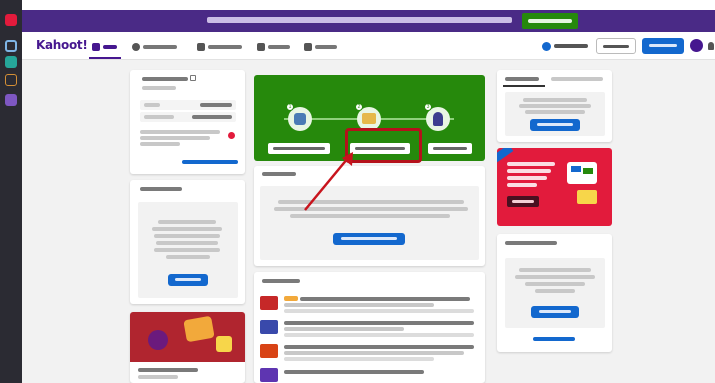 The image size is (715, 383). Describe the element at coordinates (550, 21) in the screenshot. I see `announcement-cta-button` at that location.